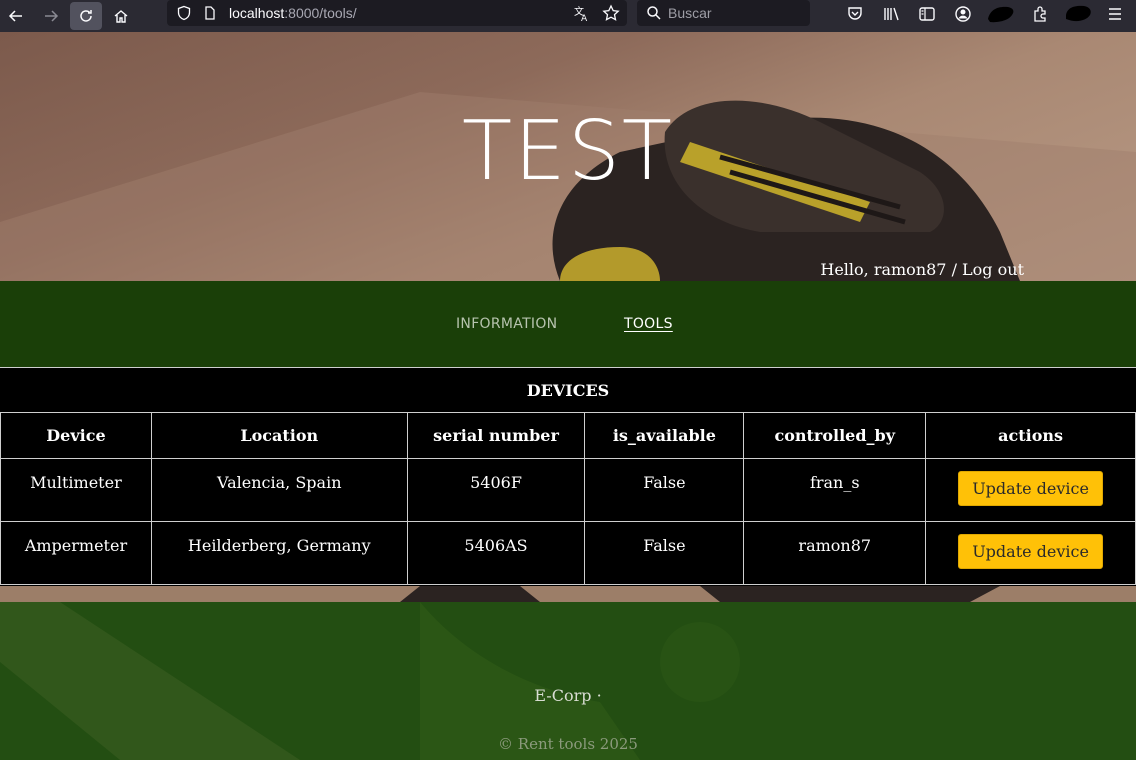 This screenshot has height=760, width=1136. Describe the element at coordinates (496, 553) in the screenshot. I see `cell-serial: 5406AS` at that location.